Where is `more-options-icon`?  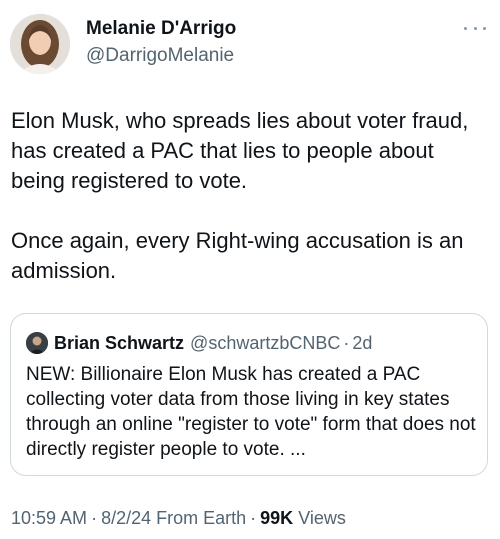
more-options-icon is located at coordinates (475, 28).